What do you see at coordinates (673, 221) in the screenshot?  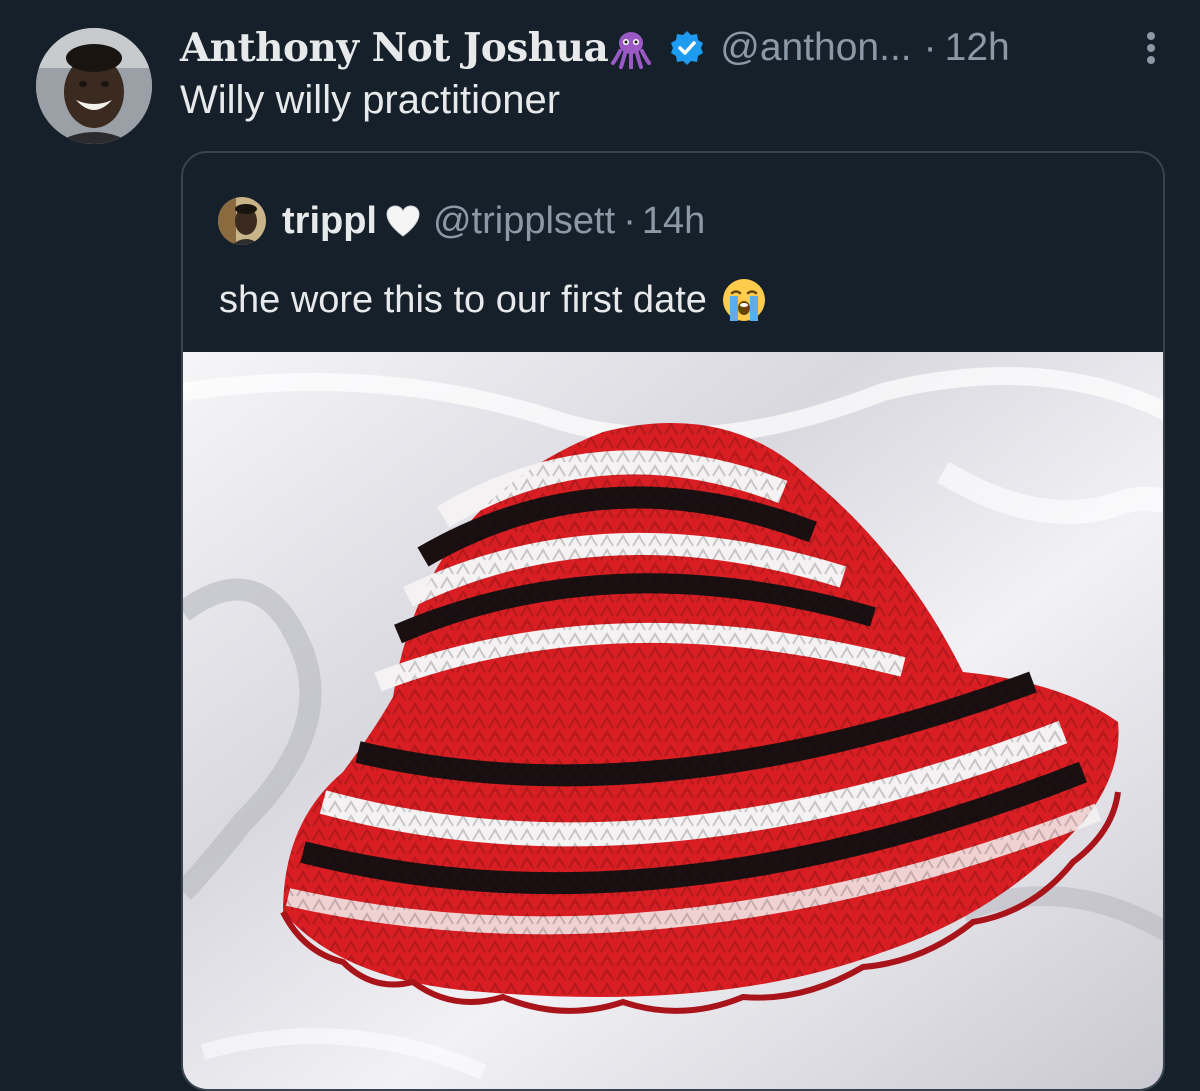 I see `quoted-tweet-timestamp: 14h` at bounding box center [673, 221].